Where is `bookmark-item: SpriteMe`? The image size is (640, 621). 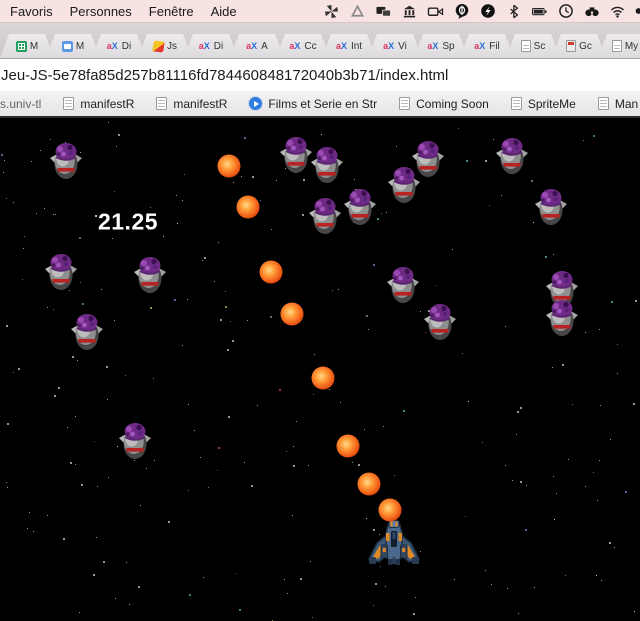
bookmark-item: SpriteMe is located at coordinates (543, 103).